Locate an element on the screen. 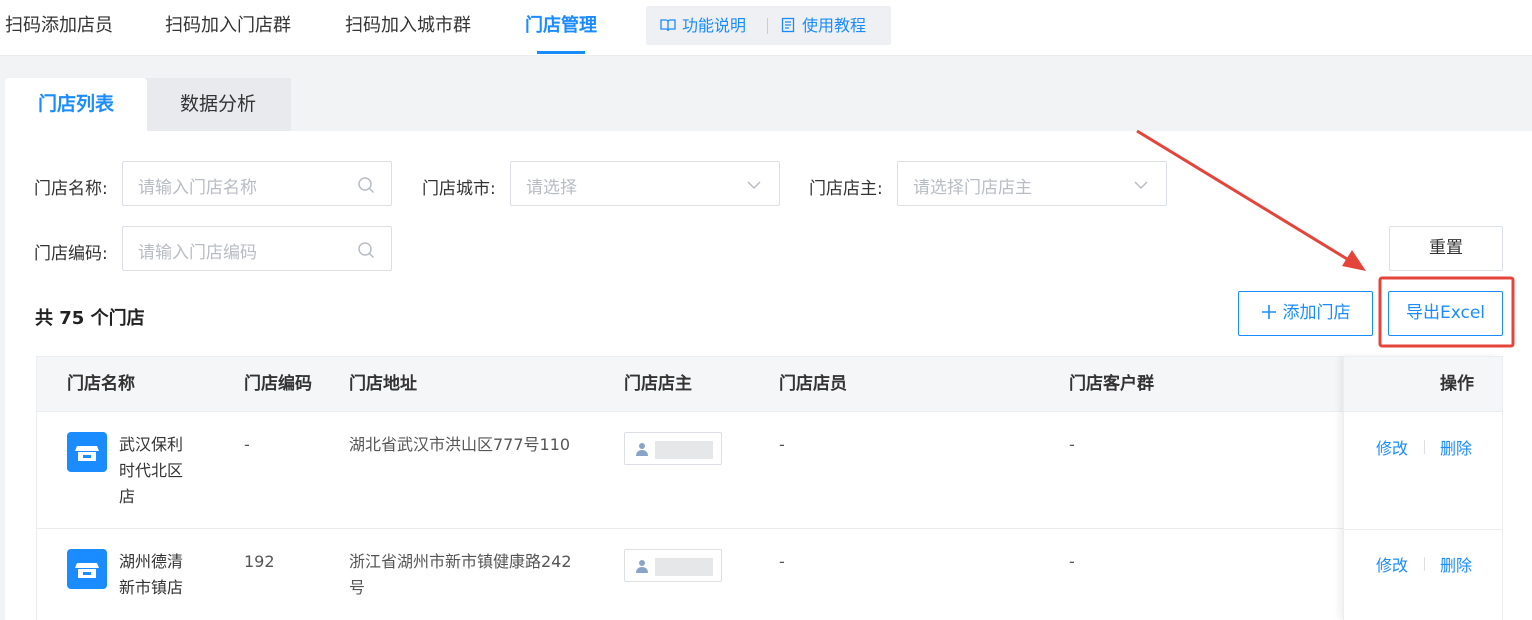 This screenshot has width=1532, height=620. store-name: 湖州德清 新市镇店 is located at coordinates (151, 575).